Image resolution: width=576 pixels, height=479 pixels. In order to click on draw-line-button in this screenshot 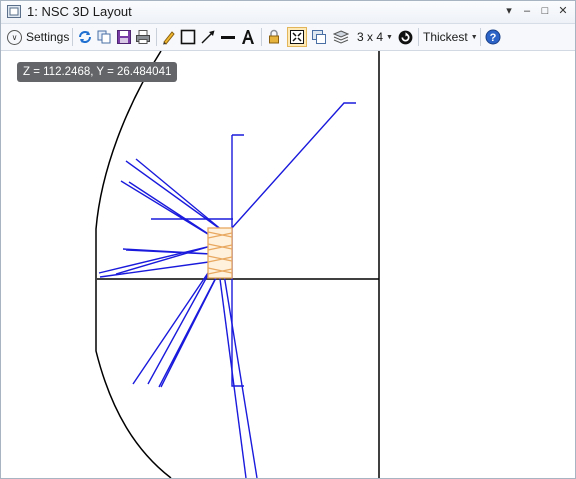, I will do `click(228, 37)`.